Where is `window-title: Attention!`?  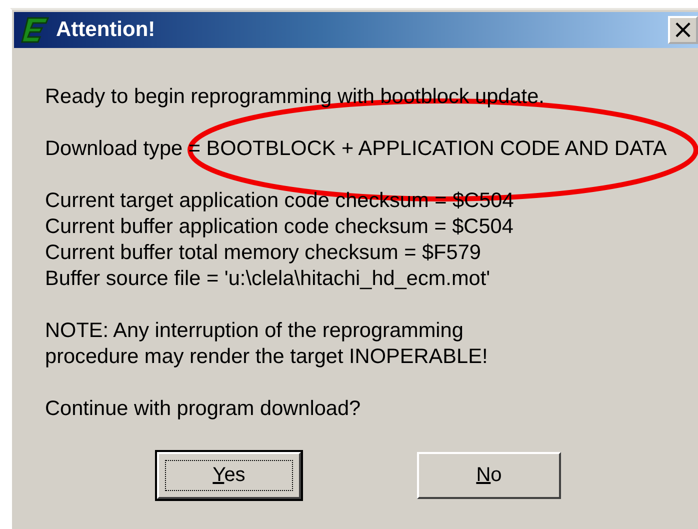
window-title: Attention! is located at coordinates (106, 30).